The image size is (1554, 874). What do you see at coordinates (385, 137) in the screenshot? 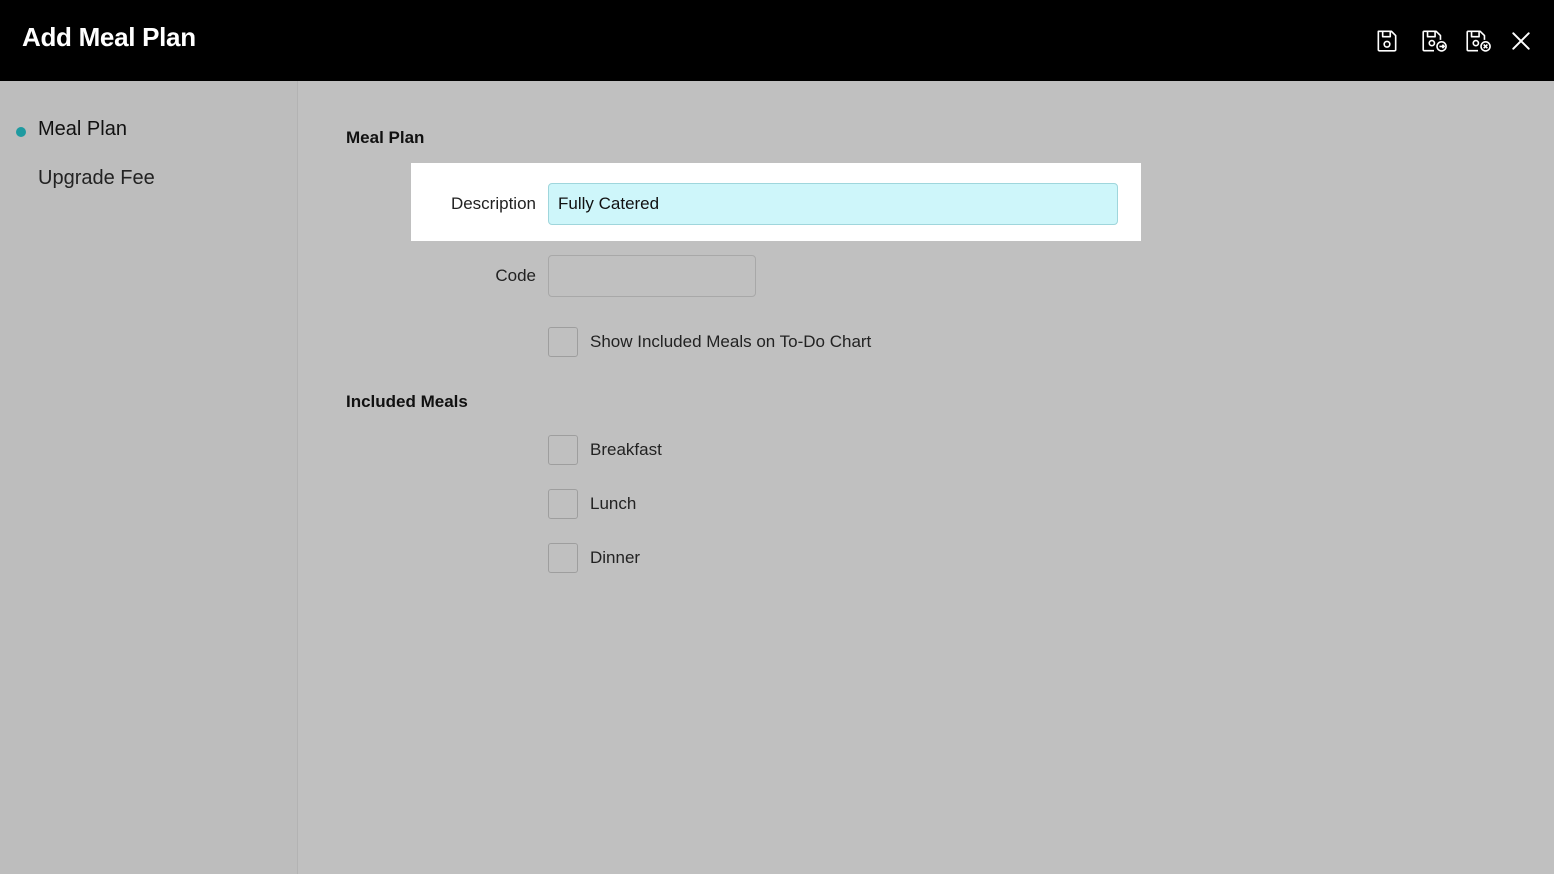
I see `section-title-meal-plan: Meal Plan` at bounding box center [385, 137].